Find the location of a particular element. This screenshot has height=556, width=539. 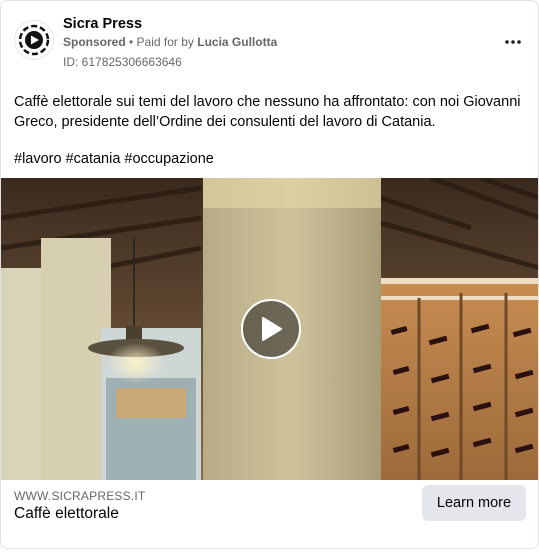

more-horizontal-icon is located at coordinates (513, 42).